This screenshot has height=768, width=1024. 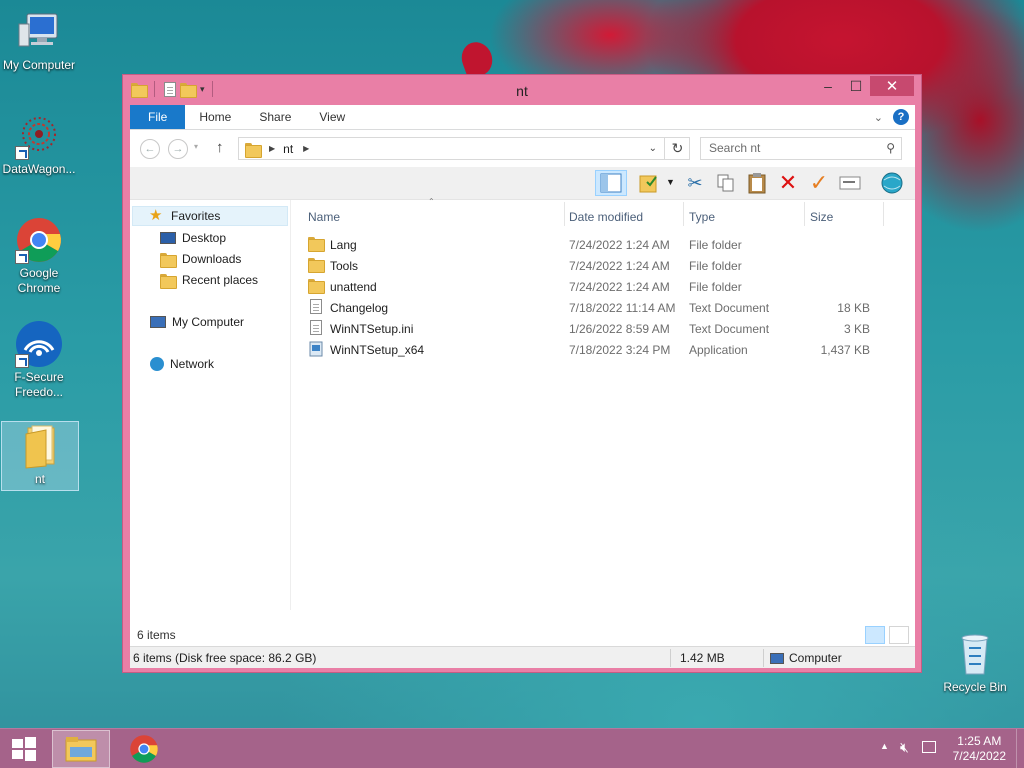 I want to click on nav-label: Network, so click(x=192, y=364).